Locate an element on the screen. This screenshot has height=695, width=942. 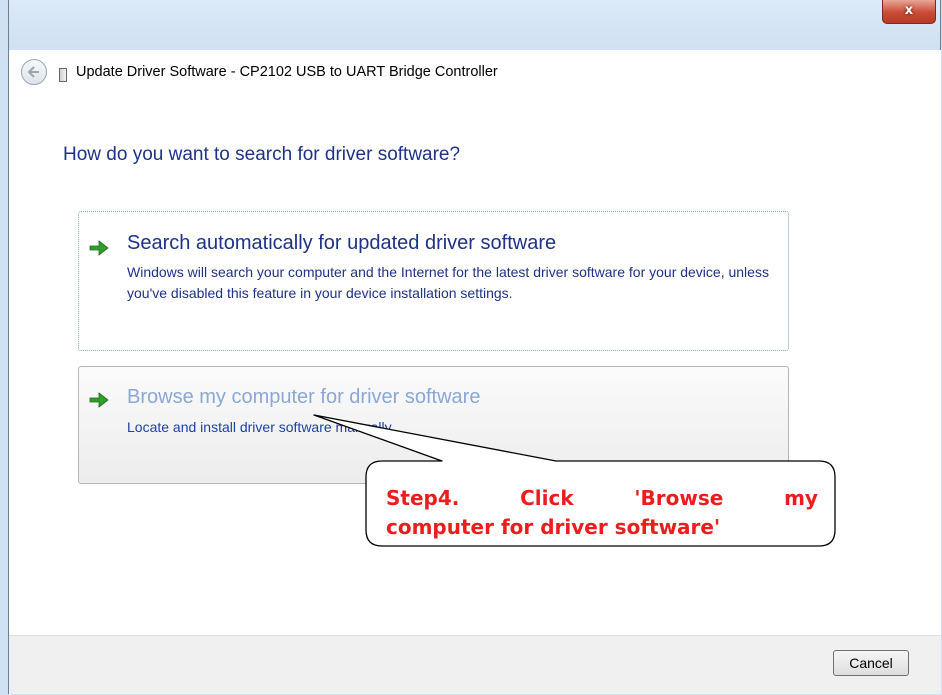
callout-word: Step4. is located at coordinates (423, 498).